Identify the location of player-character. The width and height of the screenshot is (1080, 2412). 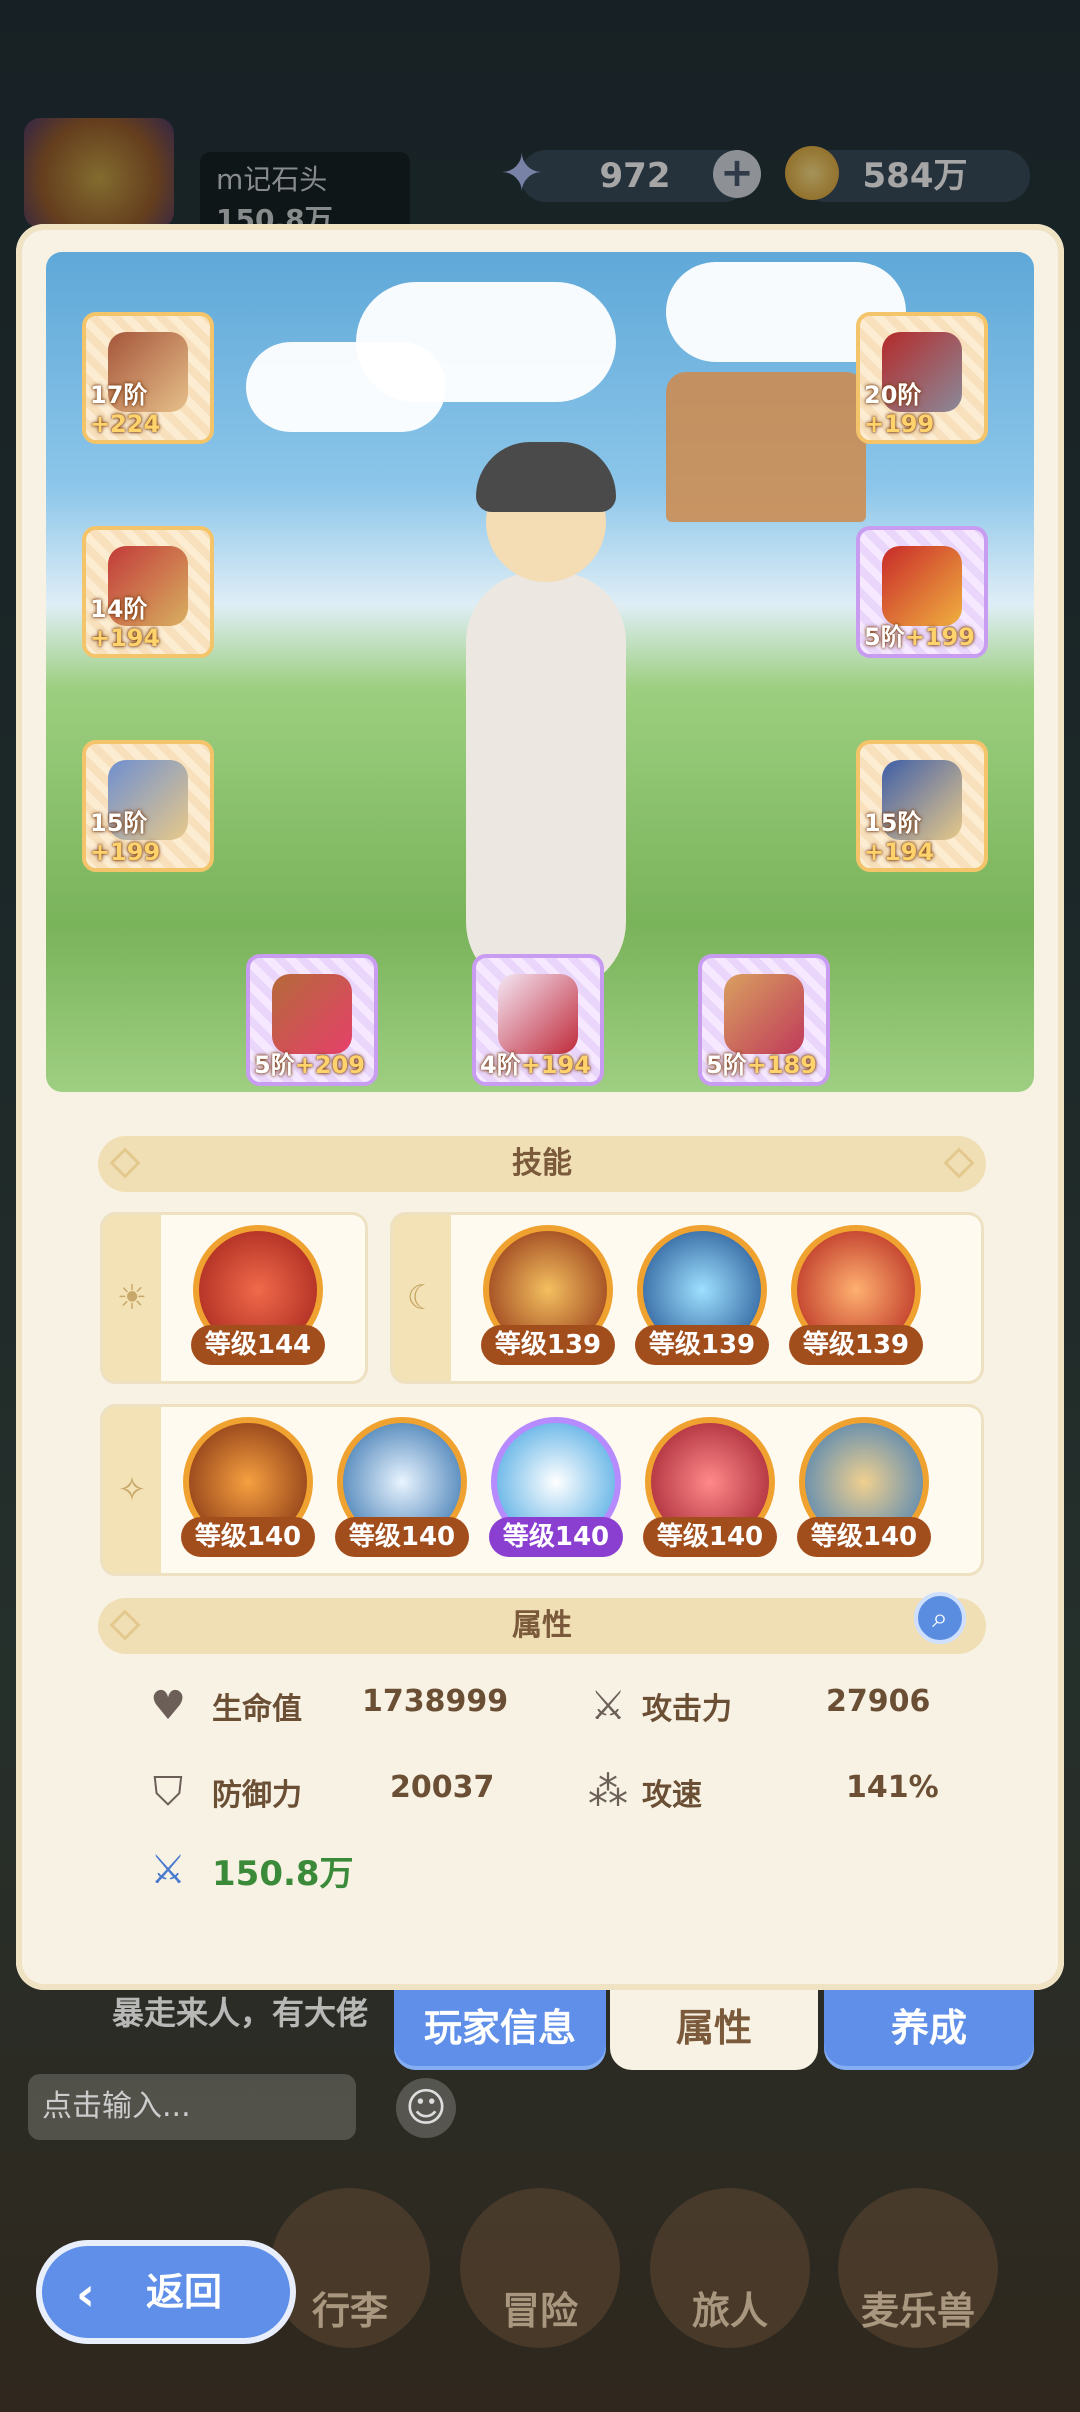
(546, 702).